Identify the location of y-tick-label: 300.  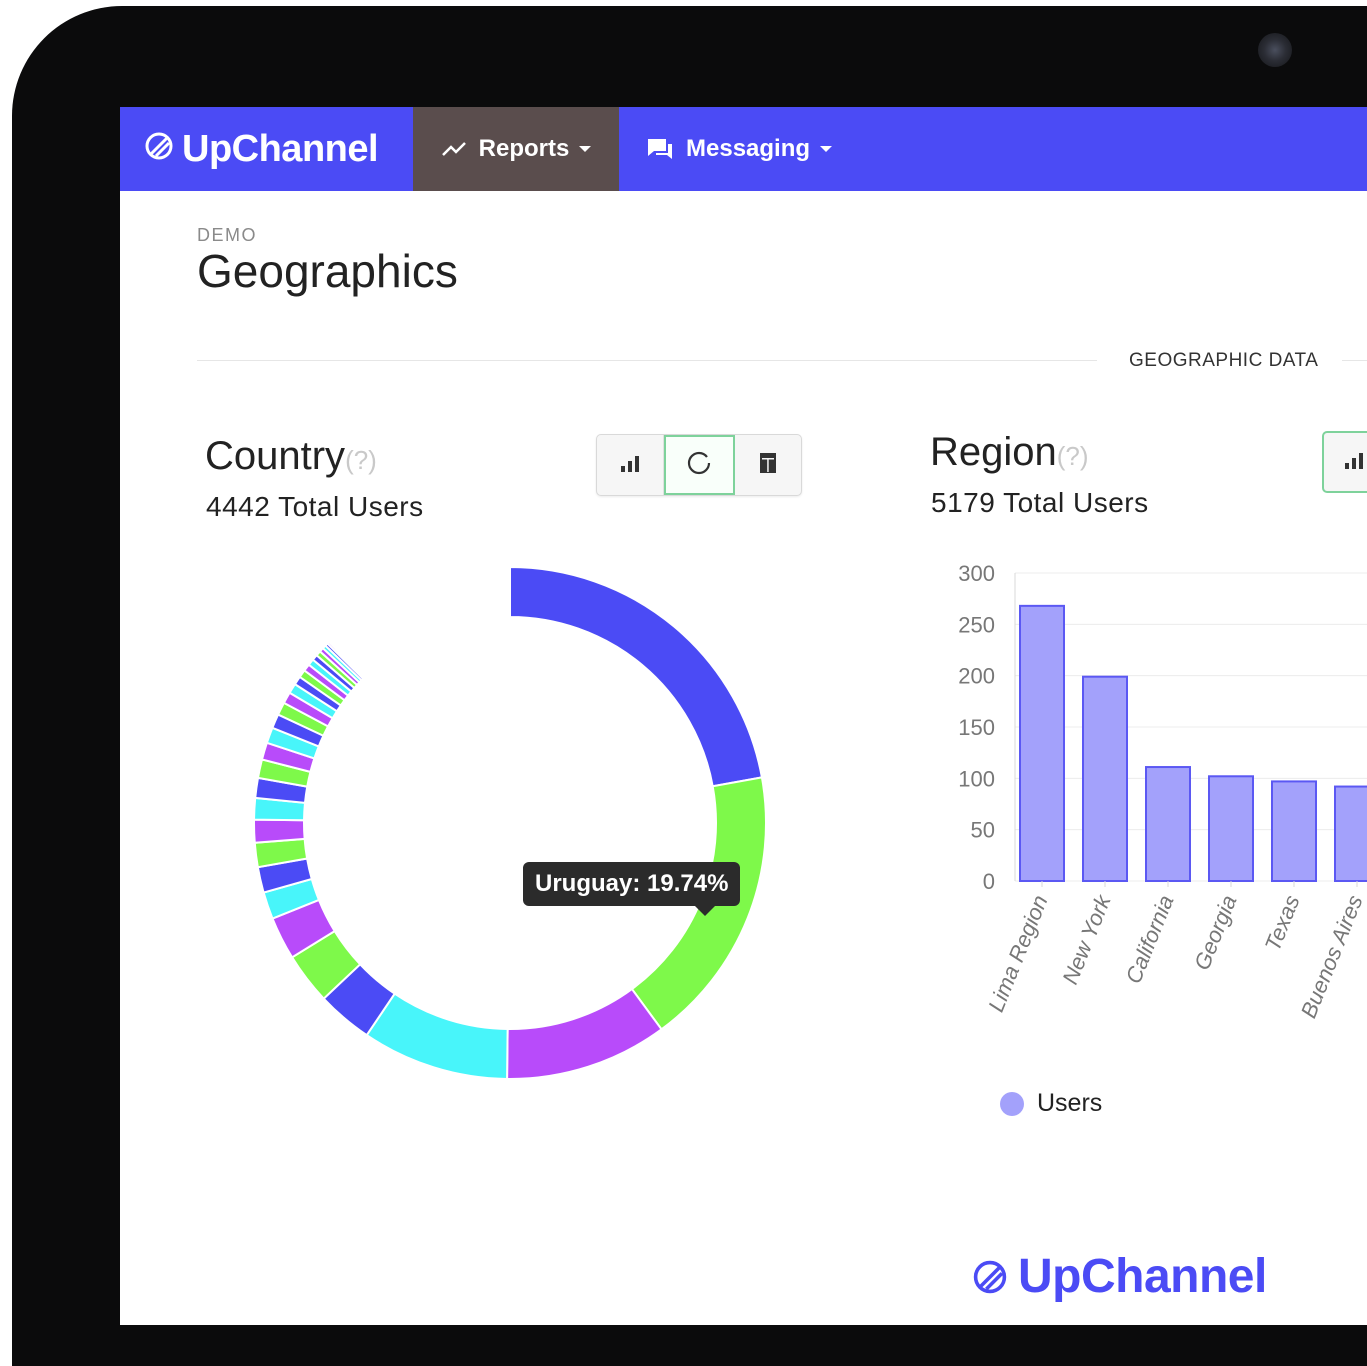
(976, 573).